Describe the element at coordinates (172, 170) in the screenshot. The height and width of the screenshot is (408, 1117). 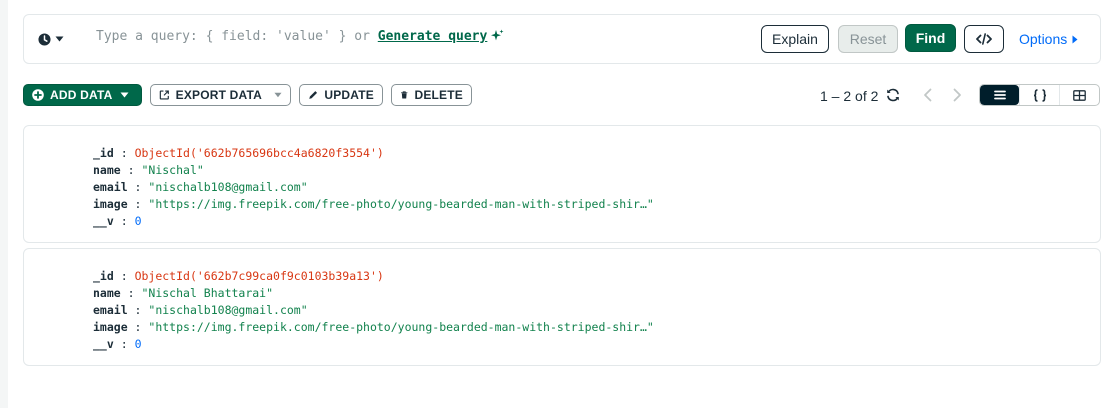
I see `field-value: "Nischal"` at that location.